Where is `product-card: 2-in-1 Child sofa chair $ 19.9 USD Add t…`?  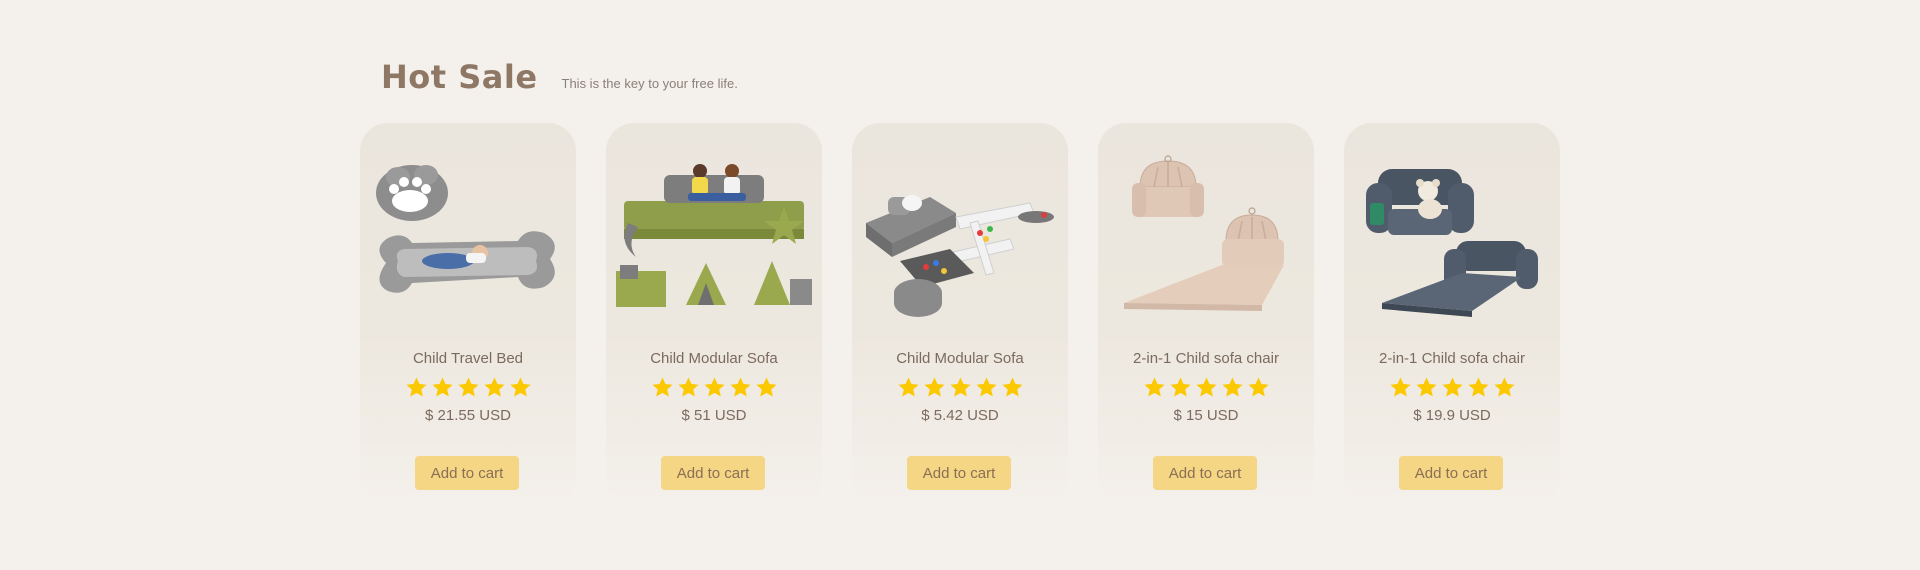
product-card: 2-in-1 Child sofa chair $ 19.9 USD Add t… is located at coordinates (1452, 315).